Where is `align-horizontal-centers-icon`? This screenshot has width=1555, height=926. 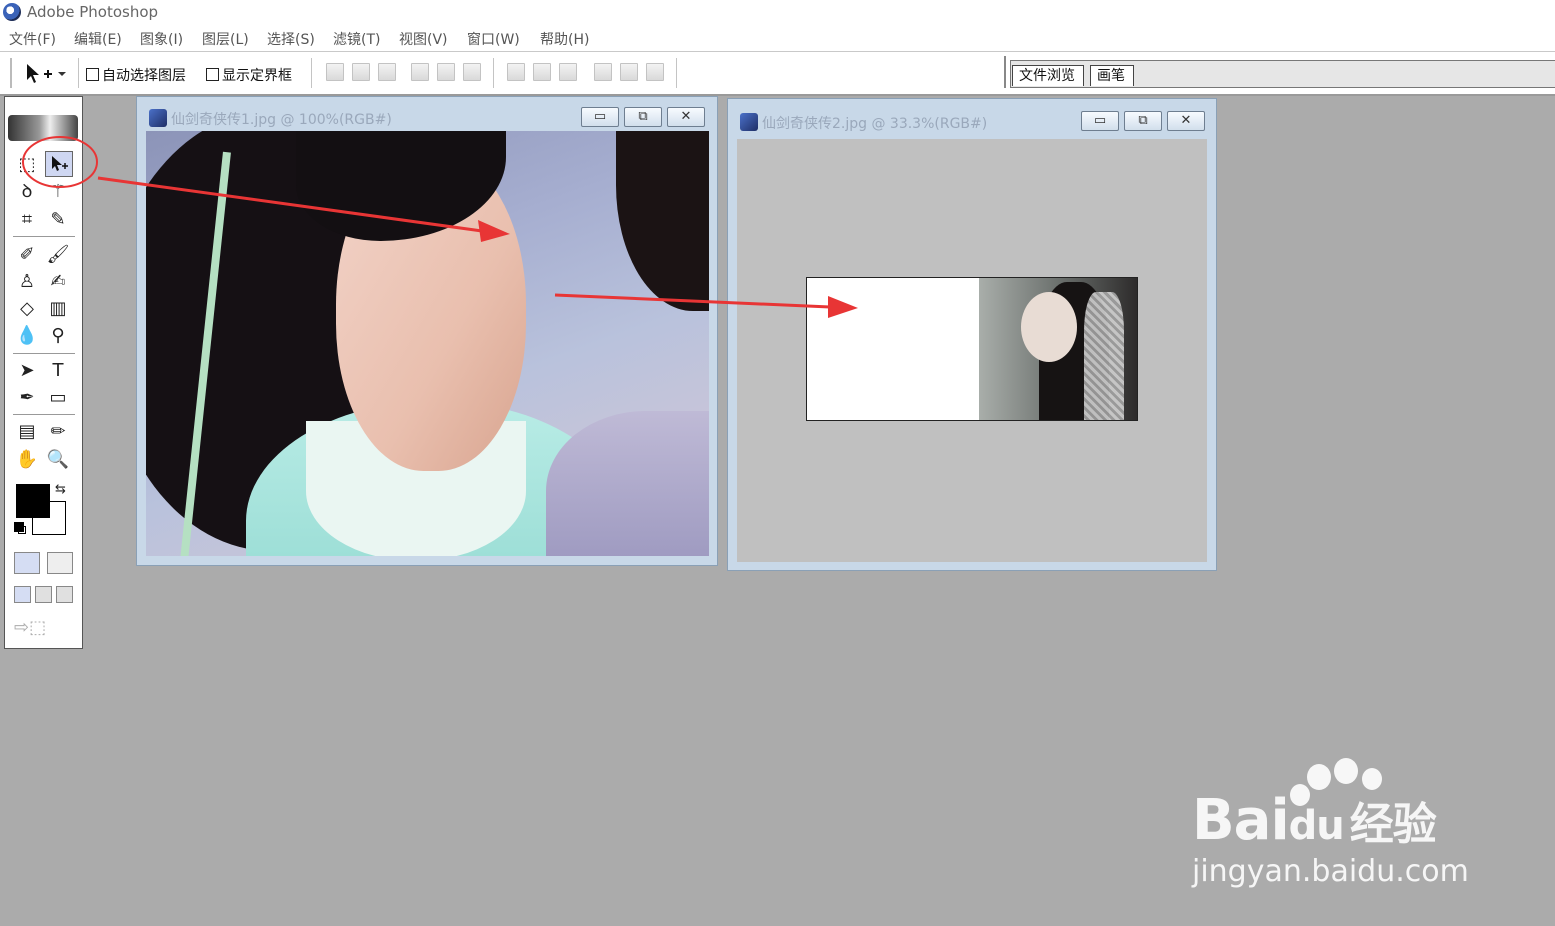
align-horizontal-centers-icon is located at coordinates (446, 72).